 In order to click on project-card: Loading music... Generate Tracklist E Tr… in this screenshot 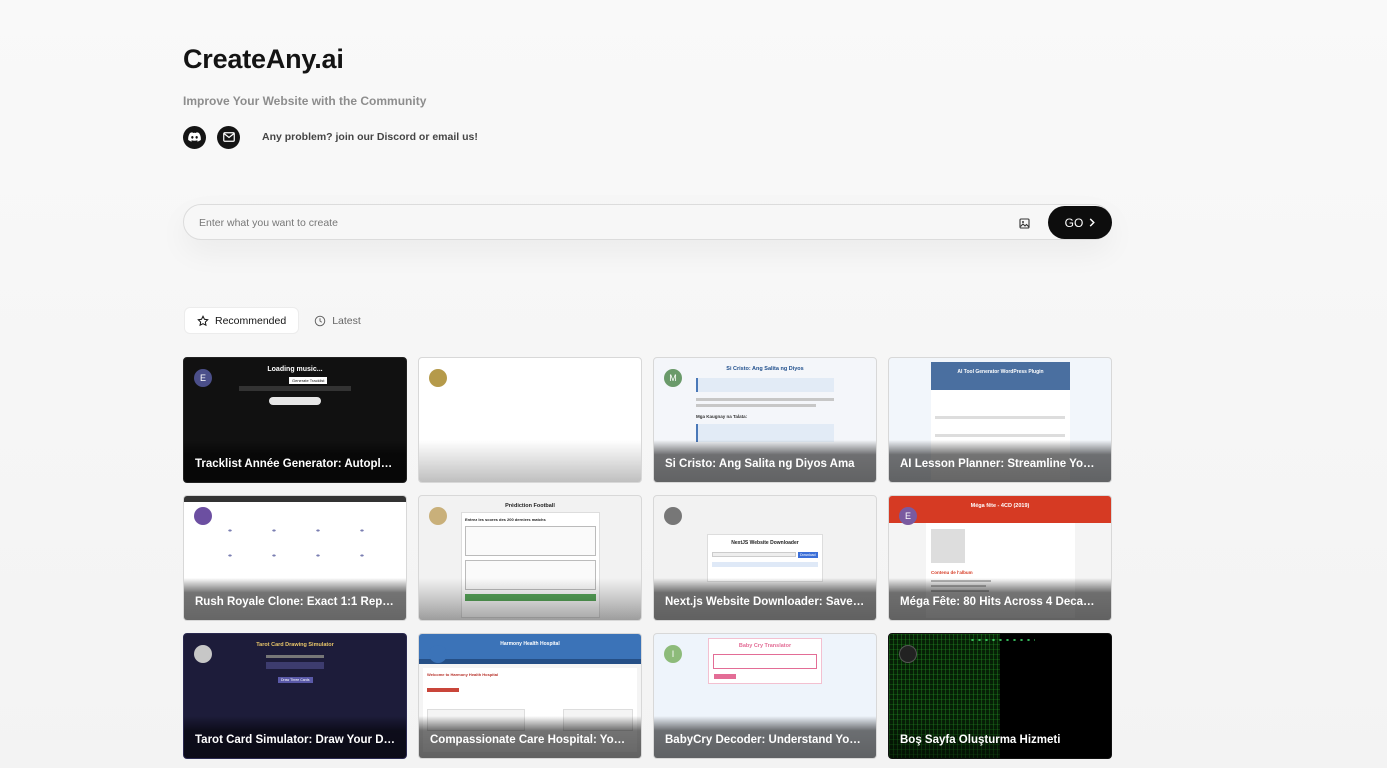, I will do `click(295, 420)`.